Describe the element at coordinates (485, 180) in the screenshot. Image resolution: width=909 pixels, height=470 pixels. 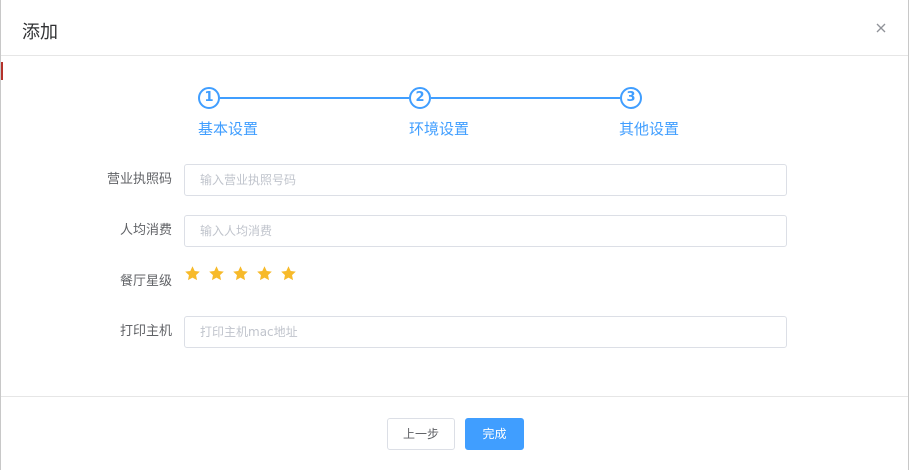
I see `license-input` at that location.